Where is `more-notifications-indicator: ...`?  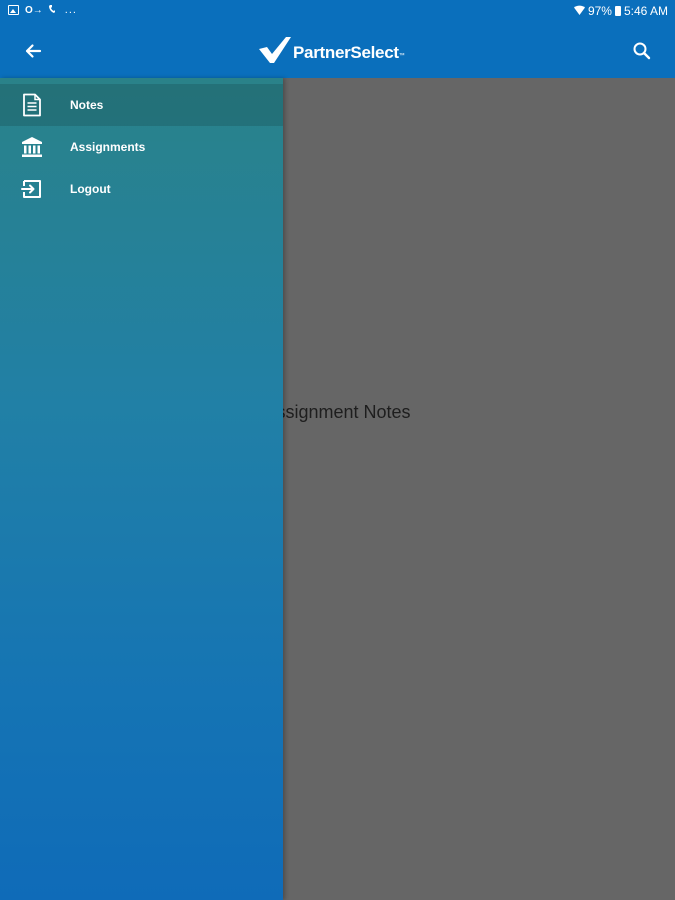
more-notifications-indicator: ... is located at coordinates (70, 10).